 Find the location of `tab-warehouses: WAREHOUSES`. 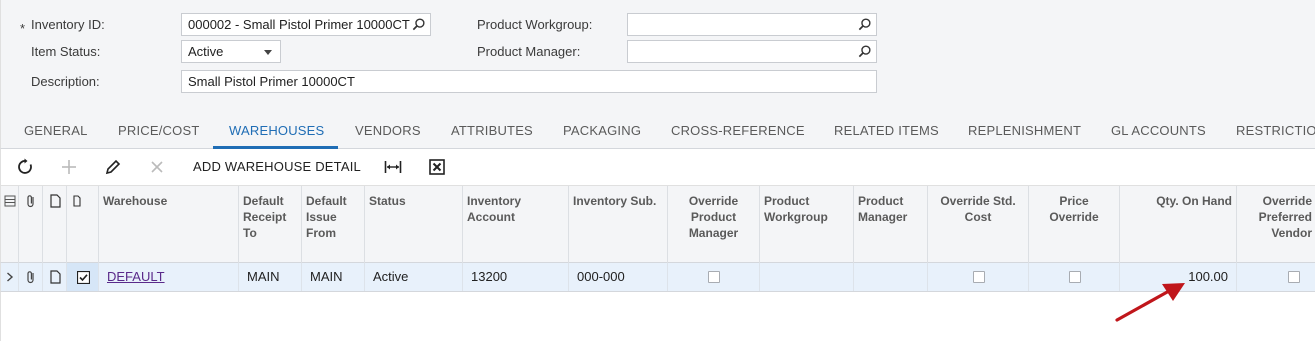

tab-warehouses: WAREHOUSES is located at coordinates (276, 130).